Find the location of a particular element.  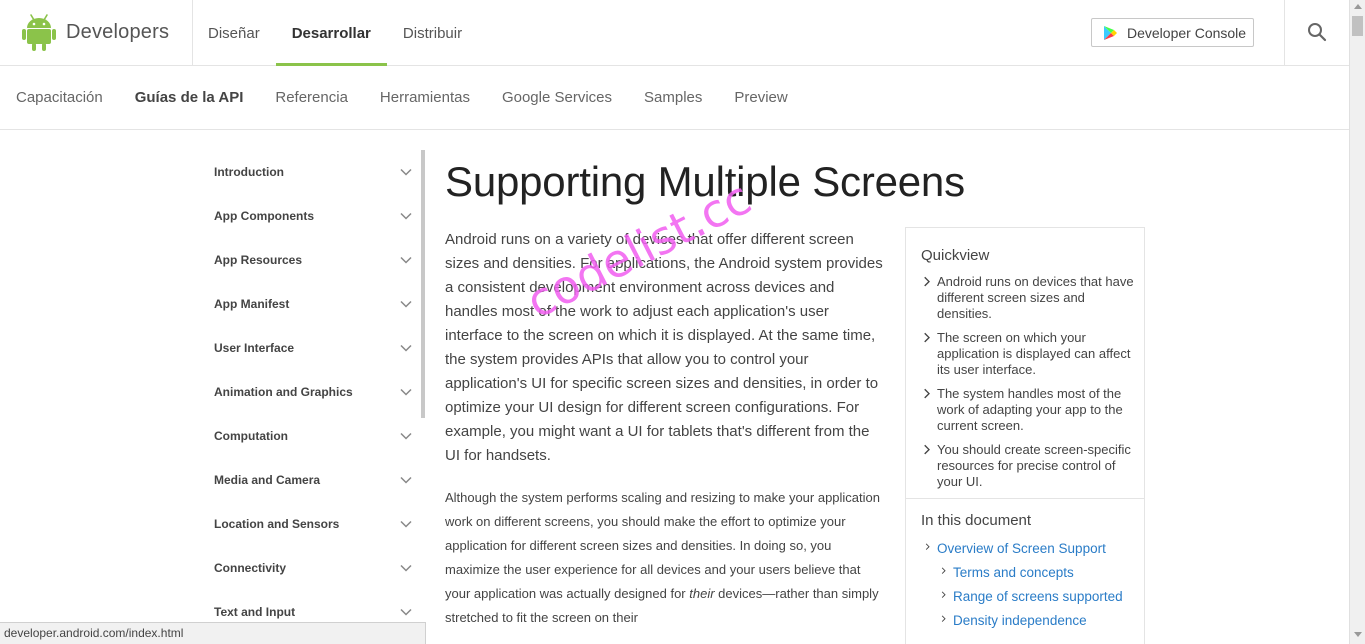

toc-link-label: Range of screens supported is located at coordinates (1038, 596).